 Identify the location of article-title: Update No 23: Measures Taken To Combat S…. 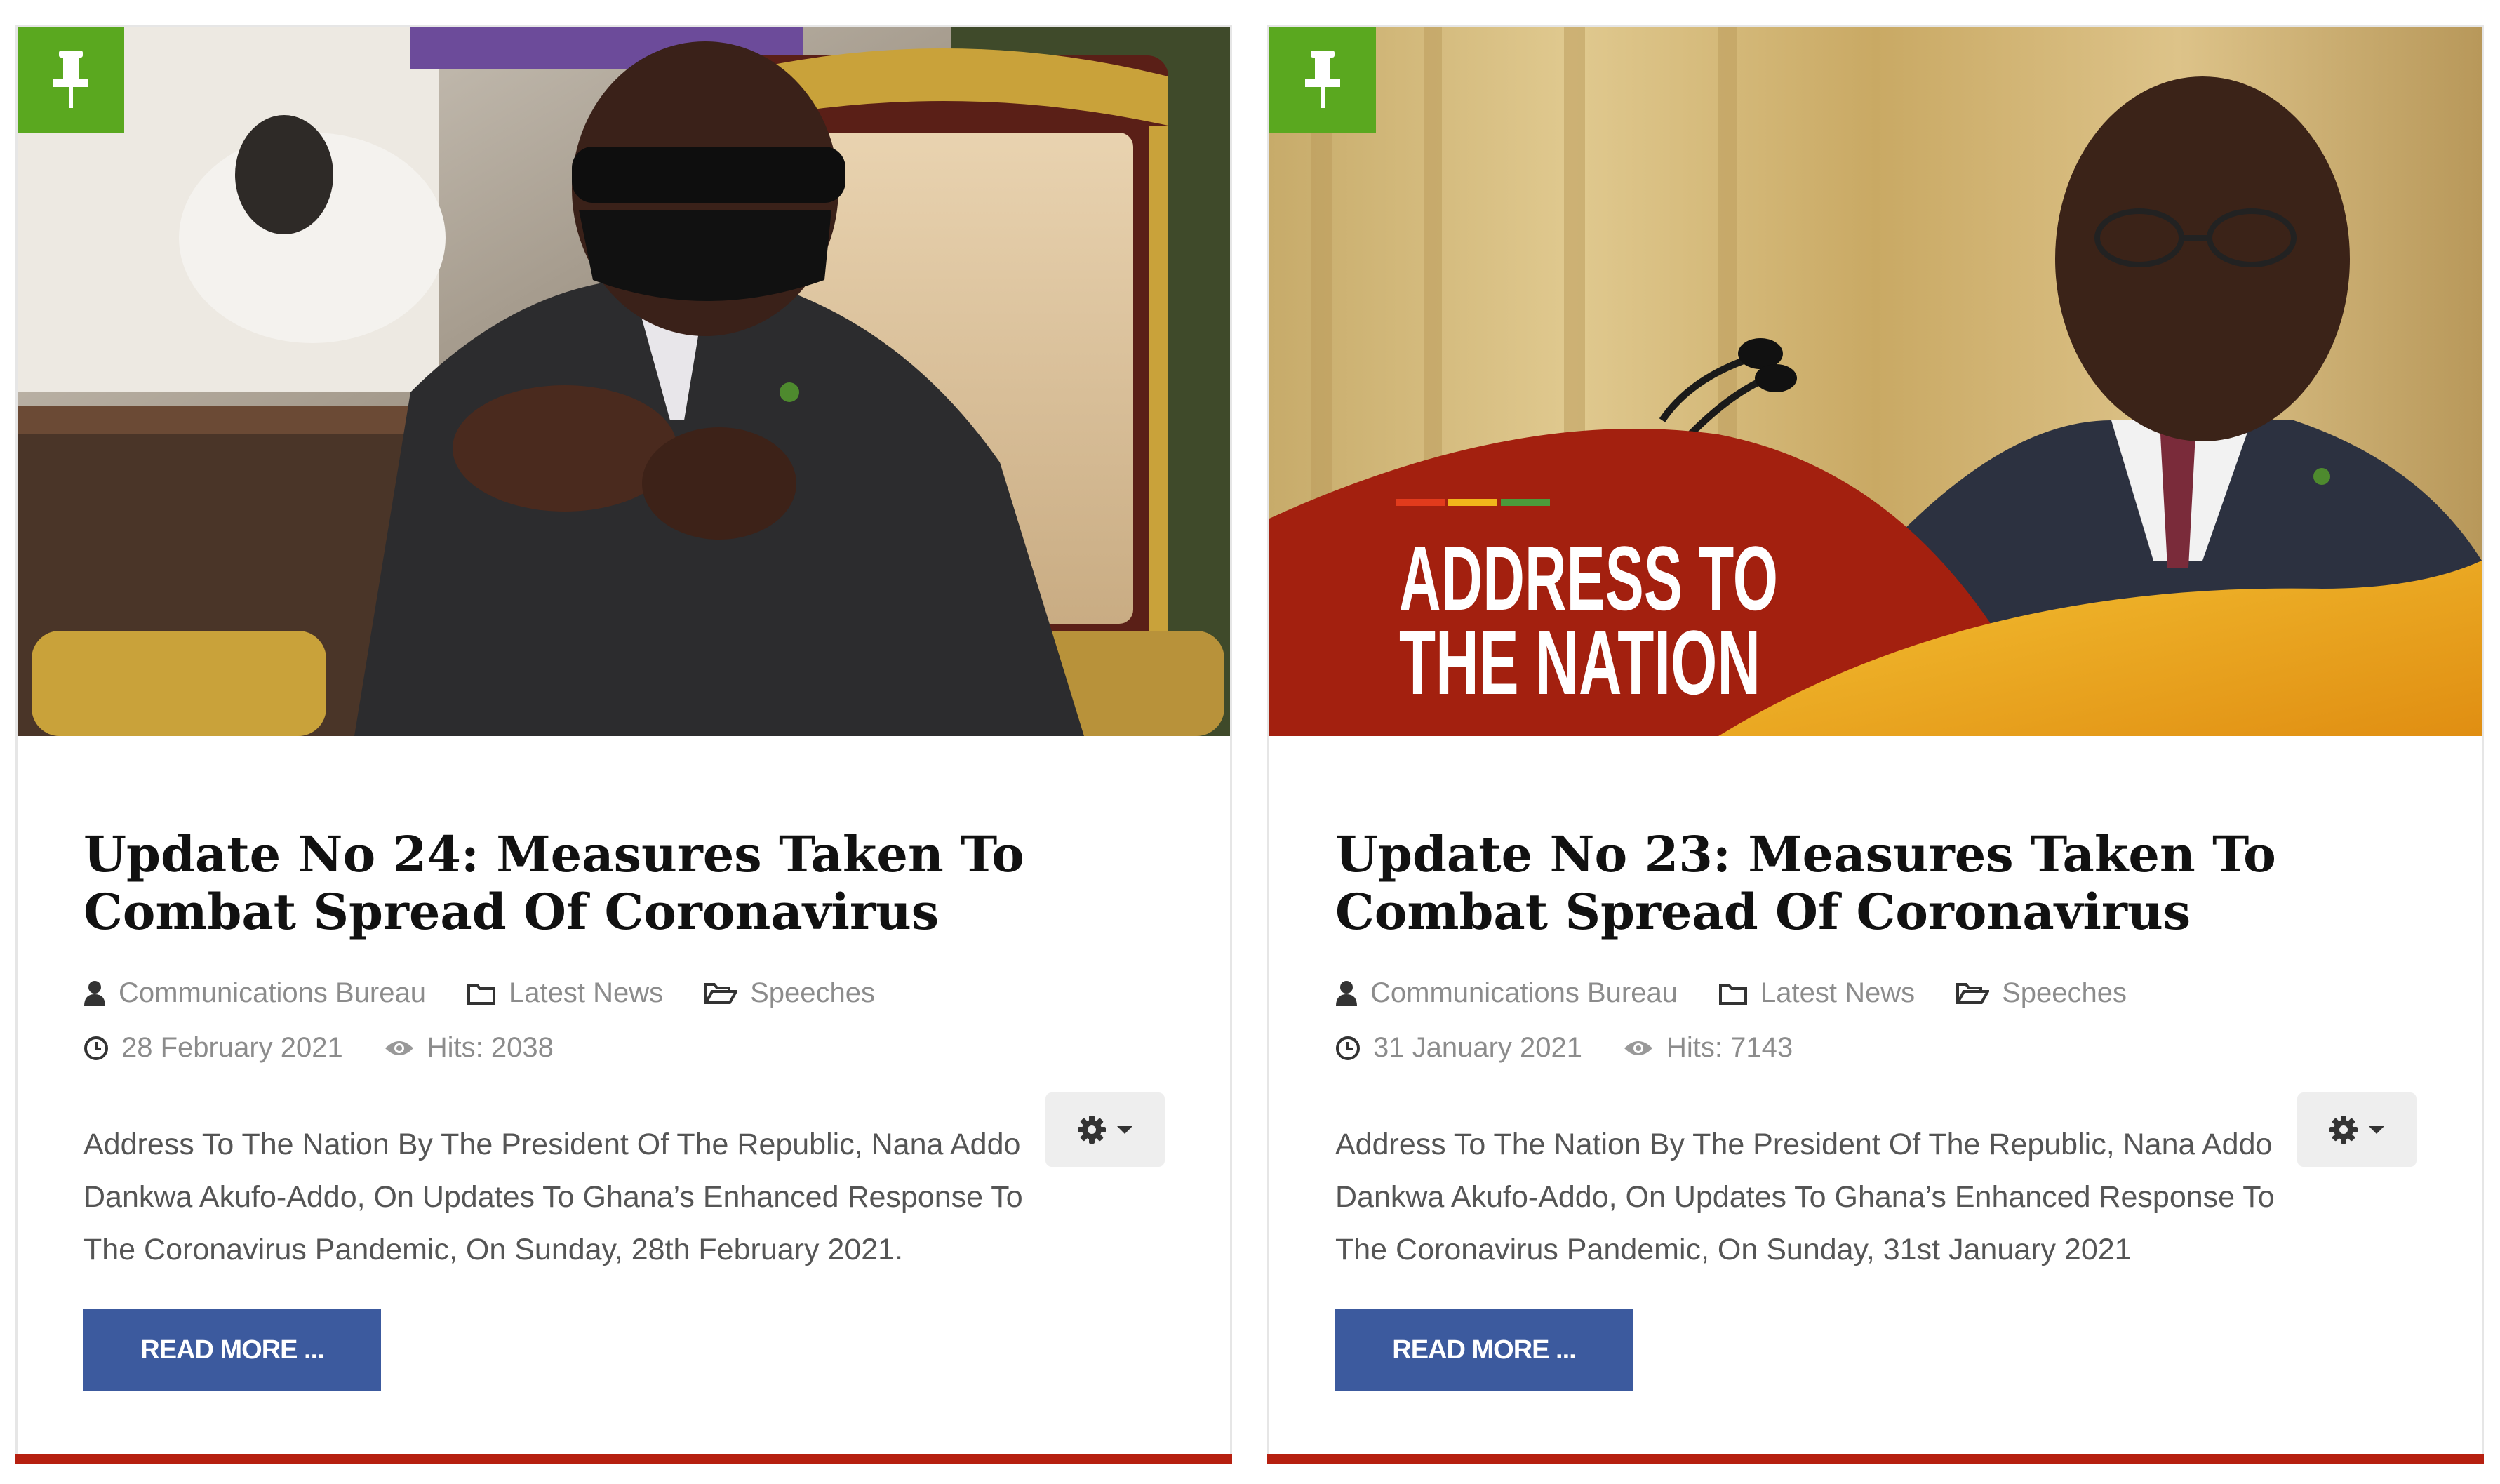
(1882, 884).